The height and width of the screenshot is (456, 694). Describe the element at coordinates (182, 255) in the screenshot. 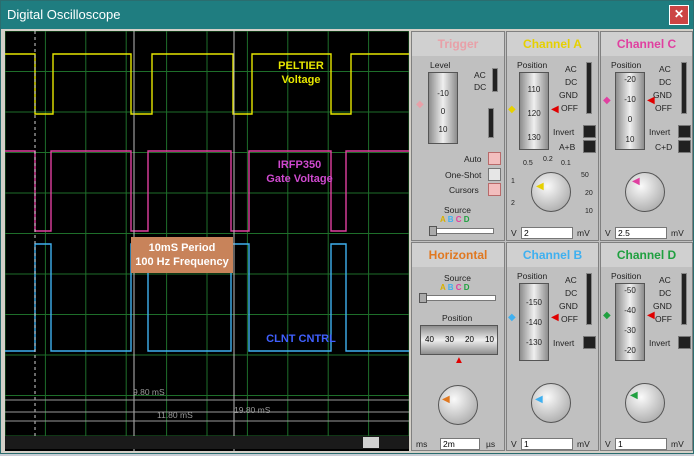

I see `period-label: 10mS Period 100 Hz Frequency` at that location.